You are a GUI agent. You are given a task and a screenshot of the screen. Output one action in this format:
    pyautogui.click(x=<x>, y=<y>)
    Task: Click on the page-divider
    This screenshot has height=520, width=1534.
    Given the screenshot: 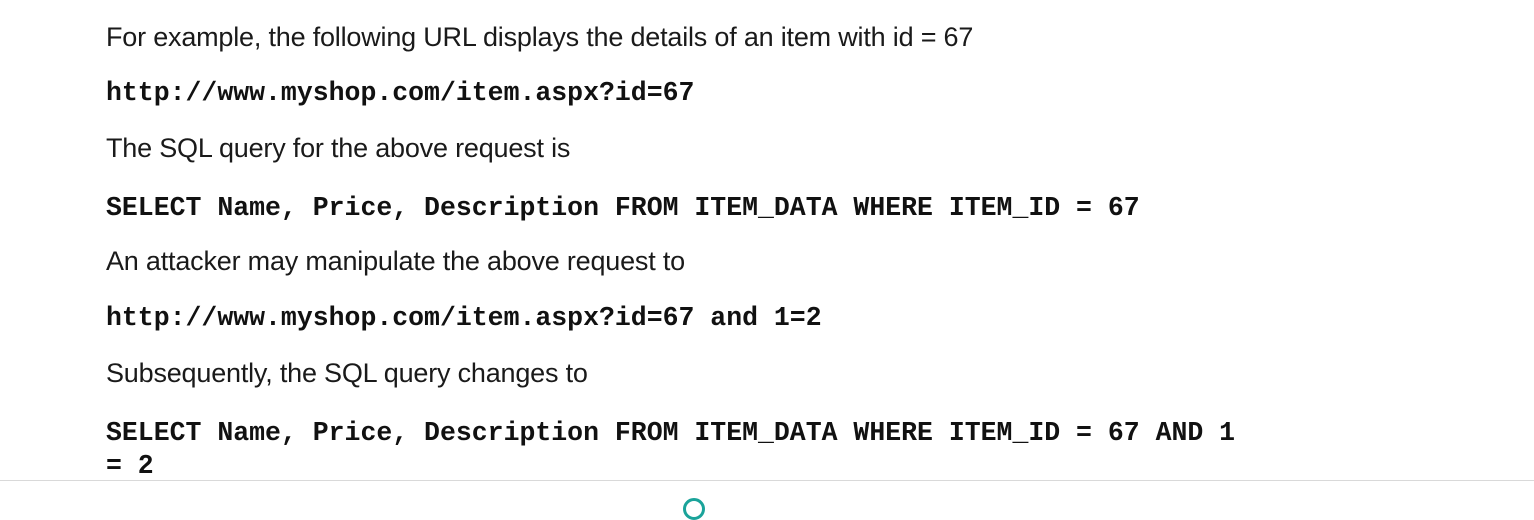 What is the action you would take?
    pyautogui.click(x=767, y=480)
    